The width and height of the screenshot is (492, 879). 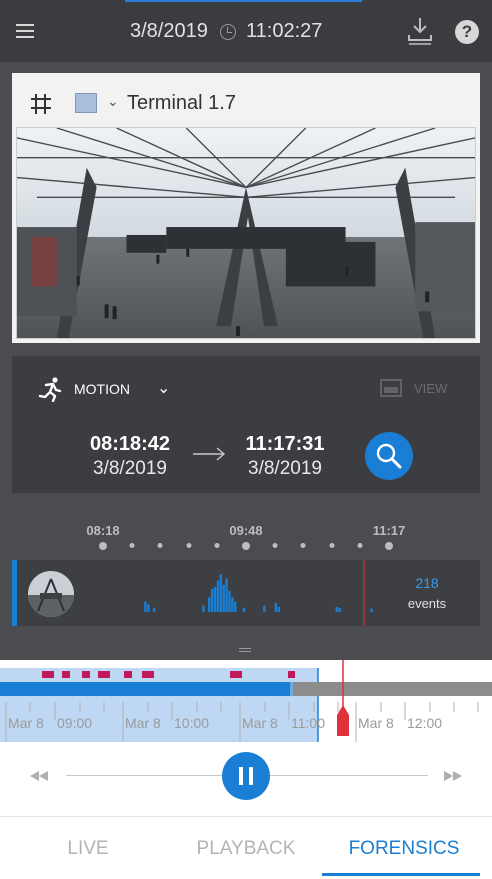 What do you see at coordinates (192, 723) in the screenshot?
I see `timeline-label: 10:00` at bounding box center [192, 723].